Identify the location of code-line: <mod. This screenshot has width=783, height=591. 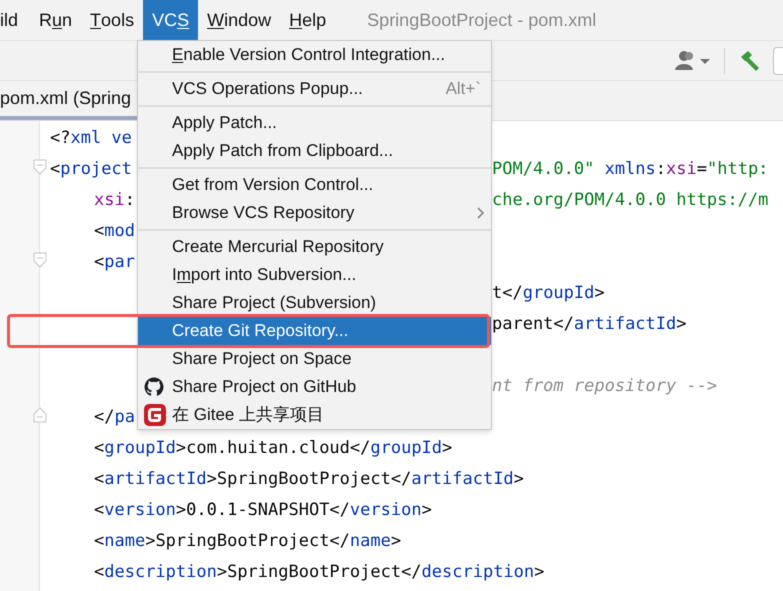
(114, 231).